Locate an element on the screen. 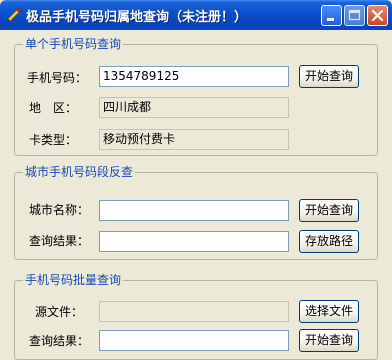 This screenshot has width=392, height=360. close-icon is located at coordinates (377, 15).